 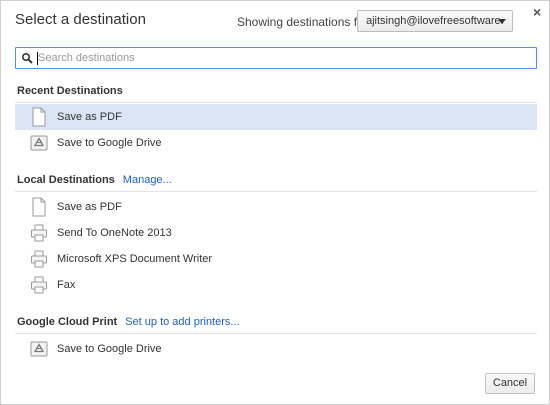 I want to click on local-item-label: Fax, so click(x=66, y=285).